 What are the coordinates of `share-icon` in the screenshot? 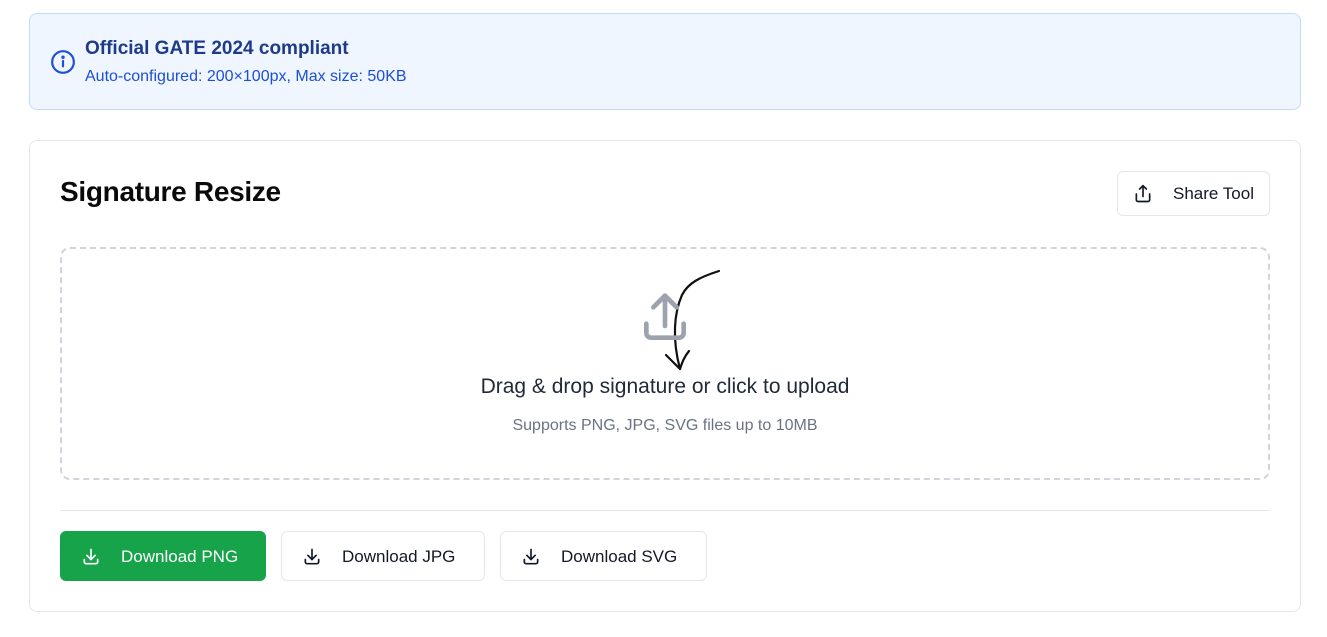 It's located at (1143, 193).